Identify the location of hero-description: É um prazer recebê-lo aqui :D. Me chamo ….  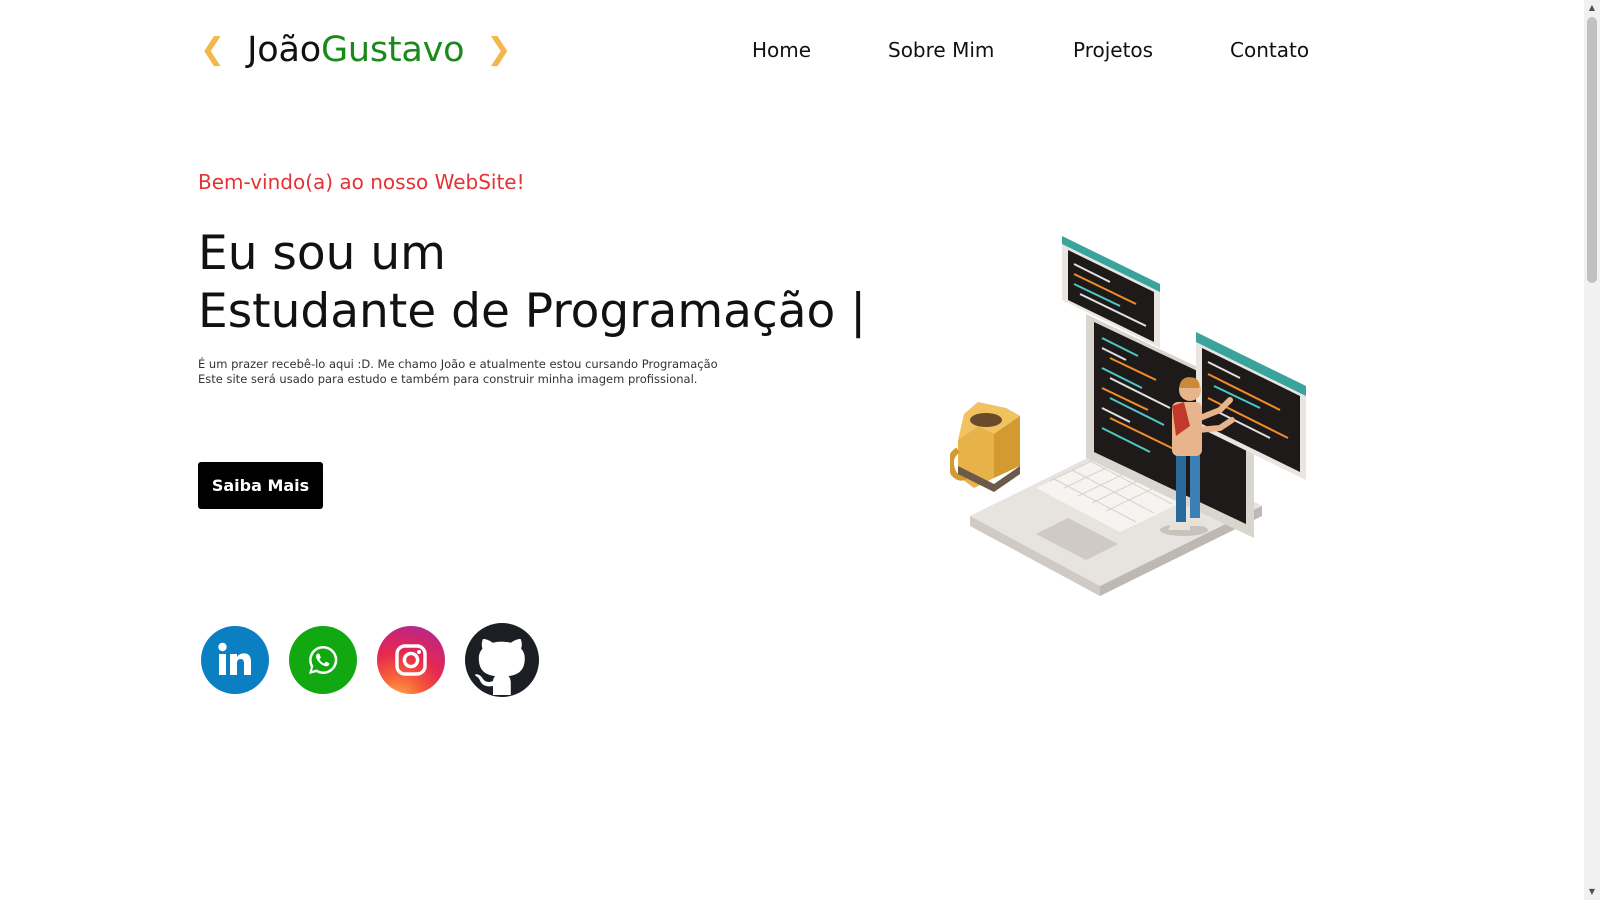
(458, 372).